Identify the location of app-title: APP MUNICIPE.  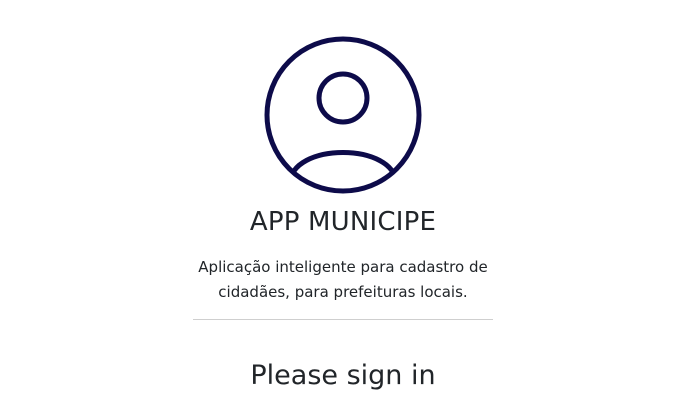
(343, 222).